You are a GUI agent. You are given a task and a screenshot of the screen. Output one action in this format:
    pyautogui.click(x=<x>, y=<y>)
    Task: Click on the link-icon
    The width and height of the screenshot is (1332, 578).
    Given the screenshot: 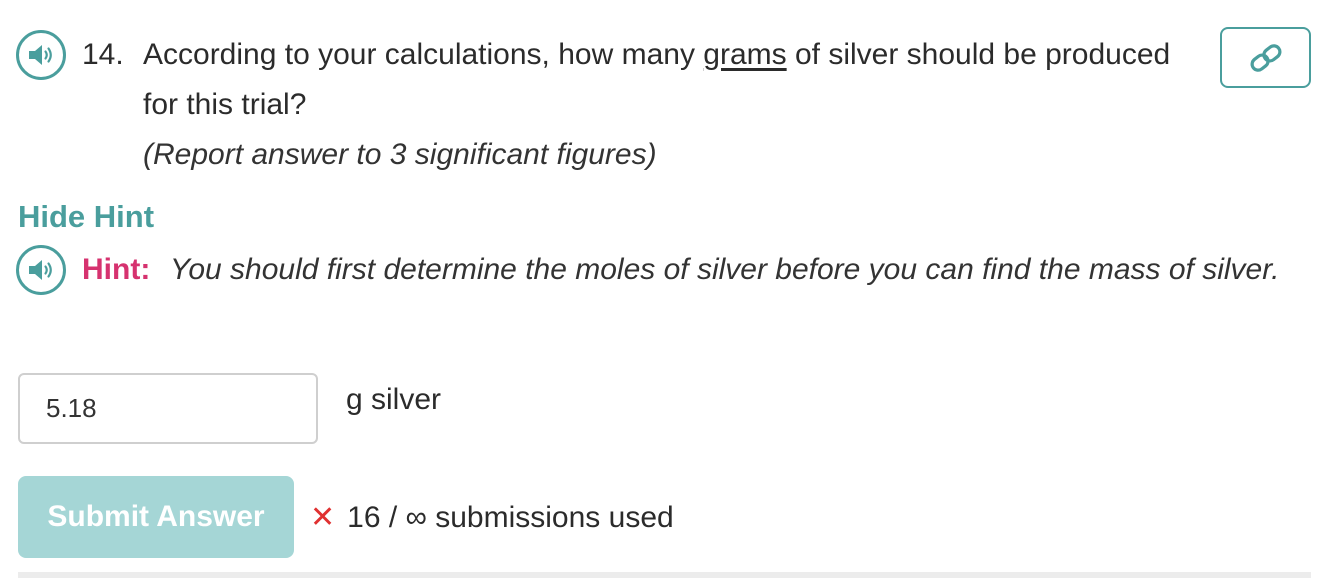 What is the action you would take?
    pyautogui.click(x=1265, y=57)
    